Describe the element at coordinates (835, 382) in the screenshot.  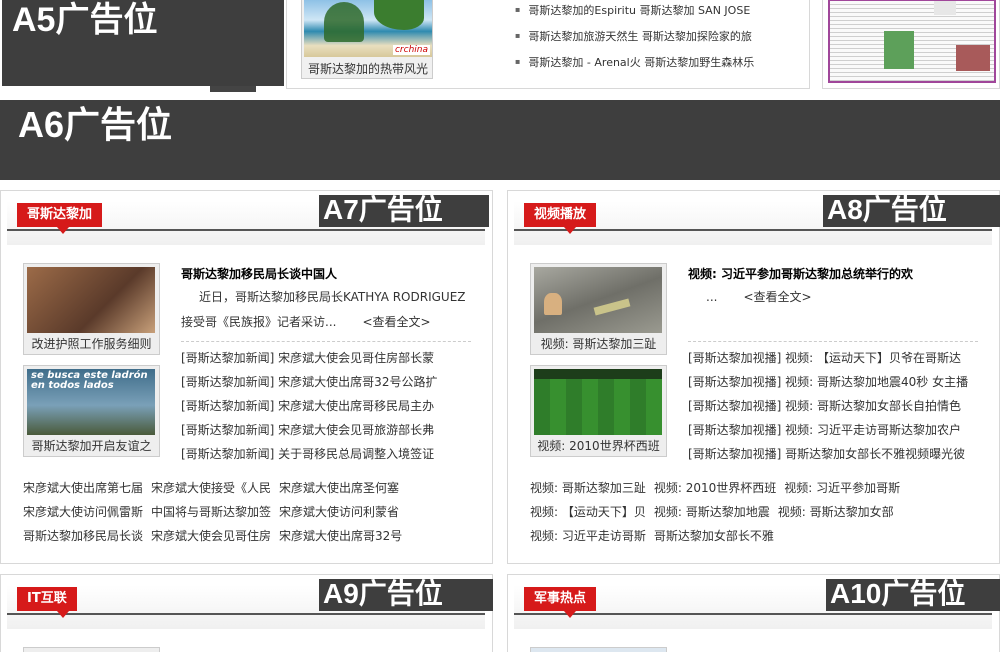
I see `news-list-item: [哥斯达黎加视播] 视频: 哥斯达黎加地震40秒 女主播` at that location.